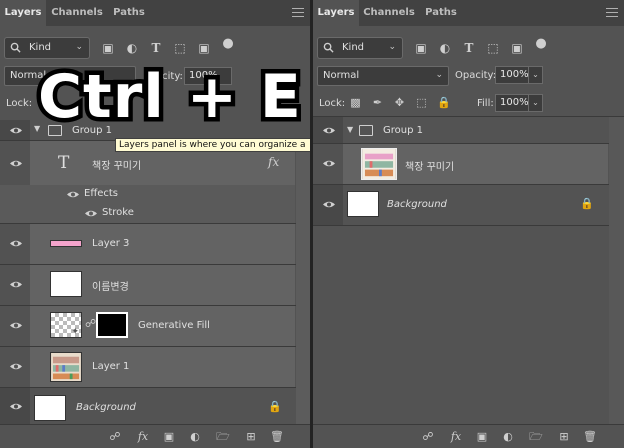 The width and height of the screenshot is (624, 448). What do you see at coordinates (461, 225) in the screenshot?
I see `row-divider` at bounding box center [461, 225].